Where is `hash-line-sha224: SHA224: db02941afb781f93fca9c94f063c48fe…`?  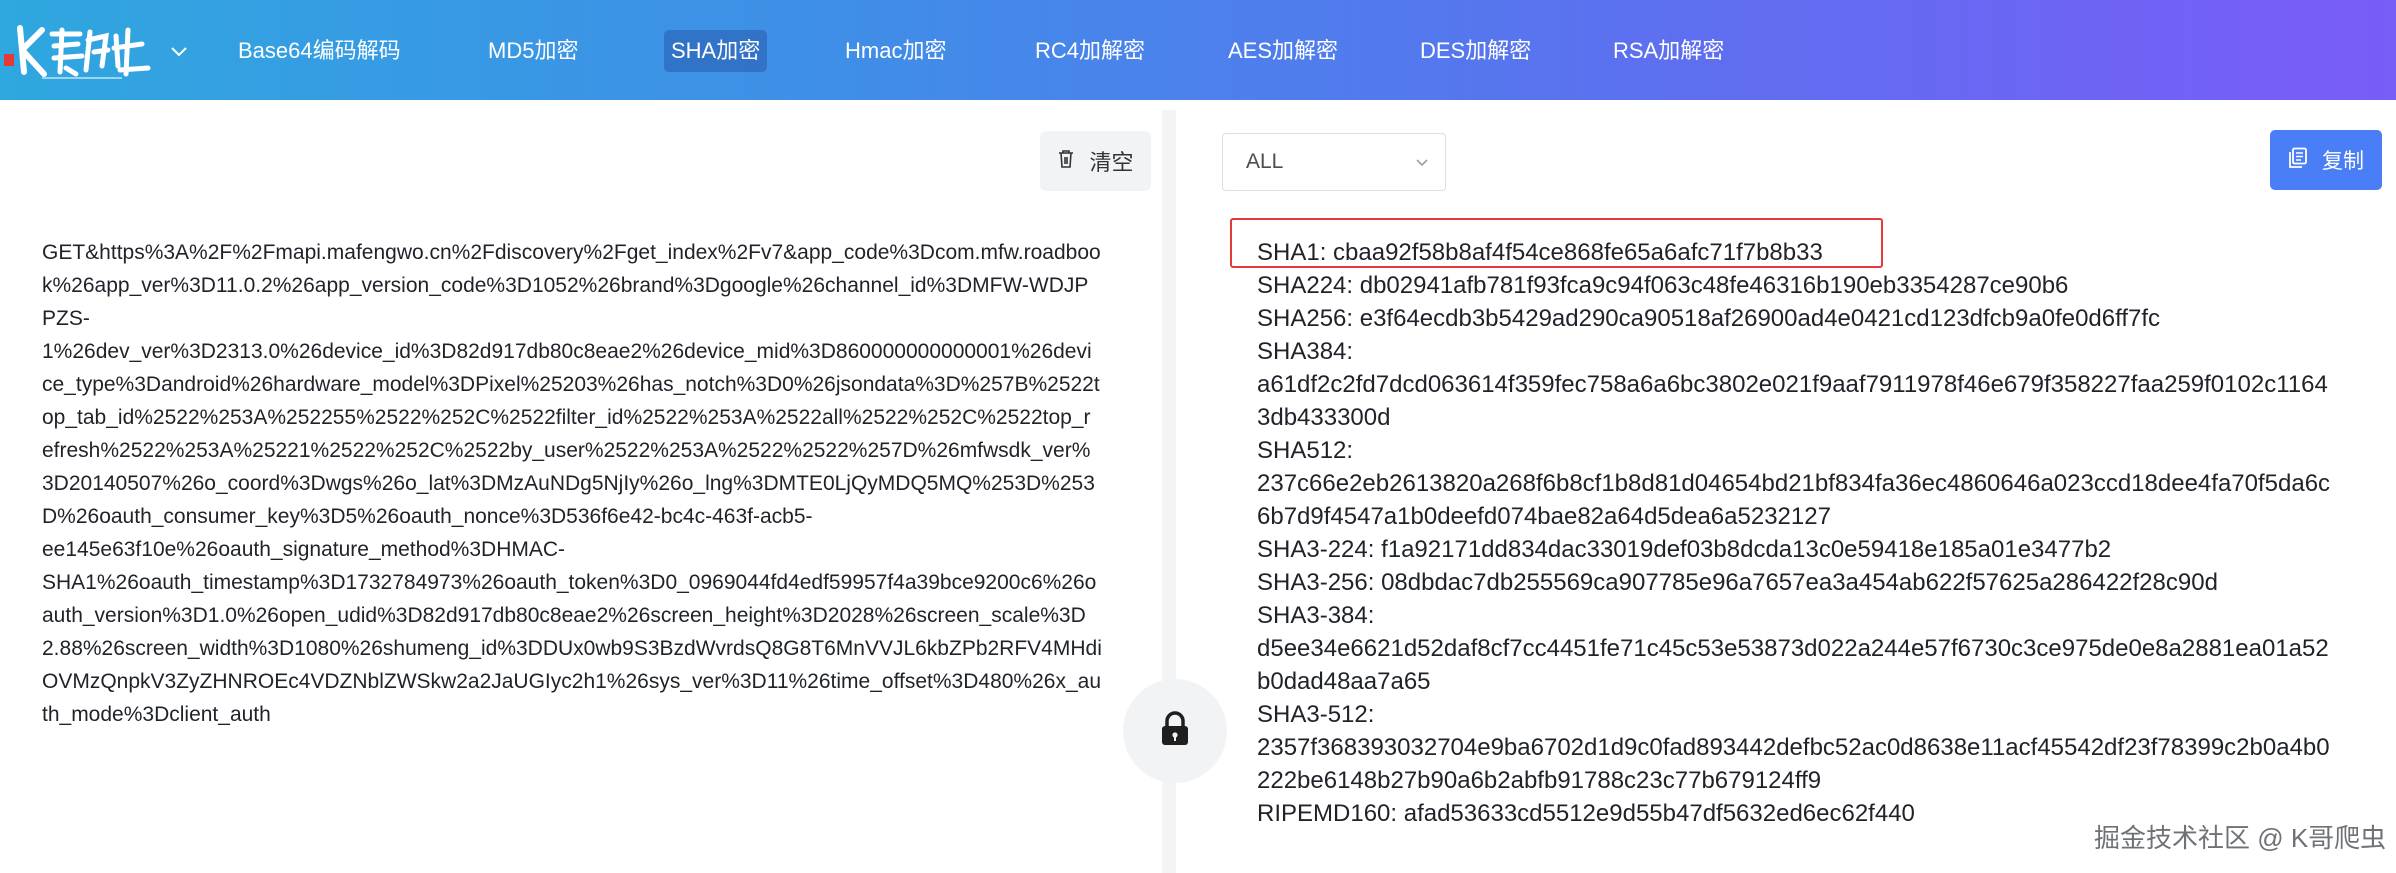 hash-line-sha224: SHA224: db02941afb781f93fca9c94f063c48fe… is located at coordinates (1663, 285).